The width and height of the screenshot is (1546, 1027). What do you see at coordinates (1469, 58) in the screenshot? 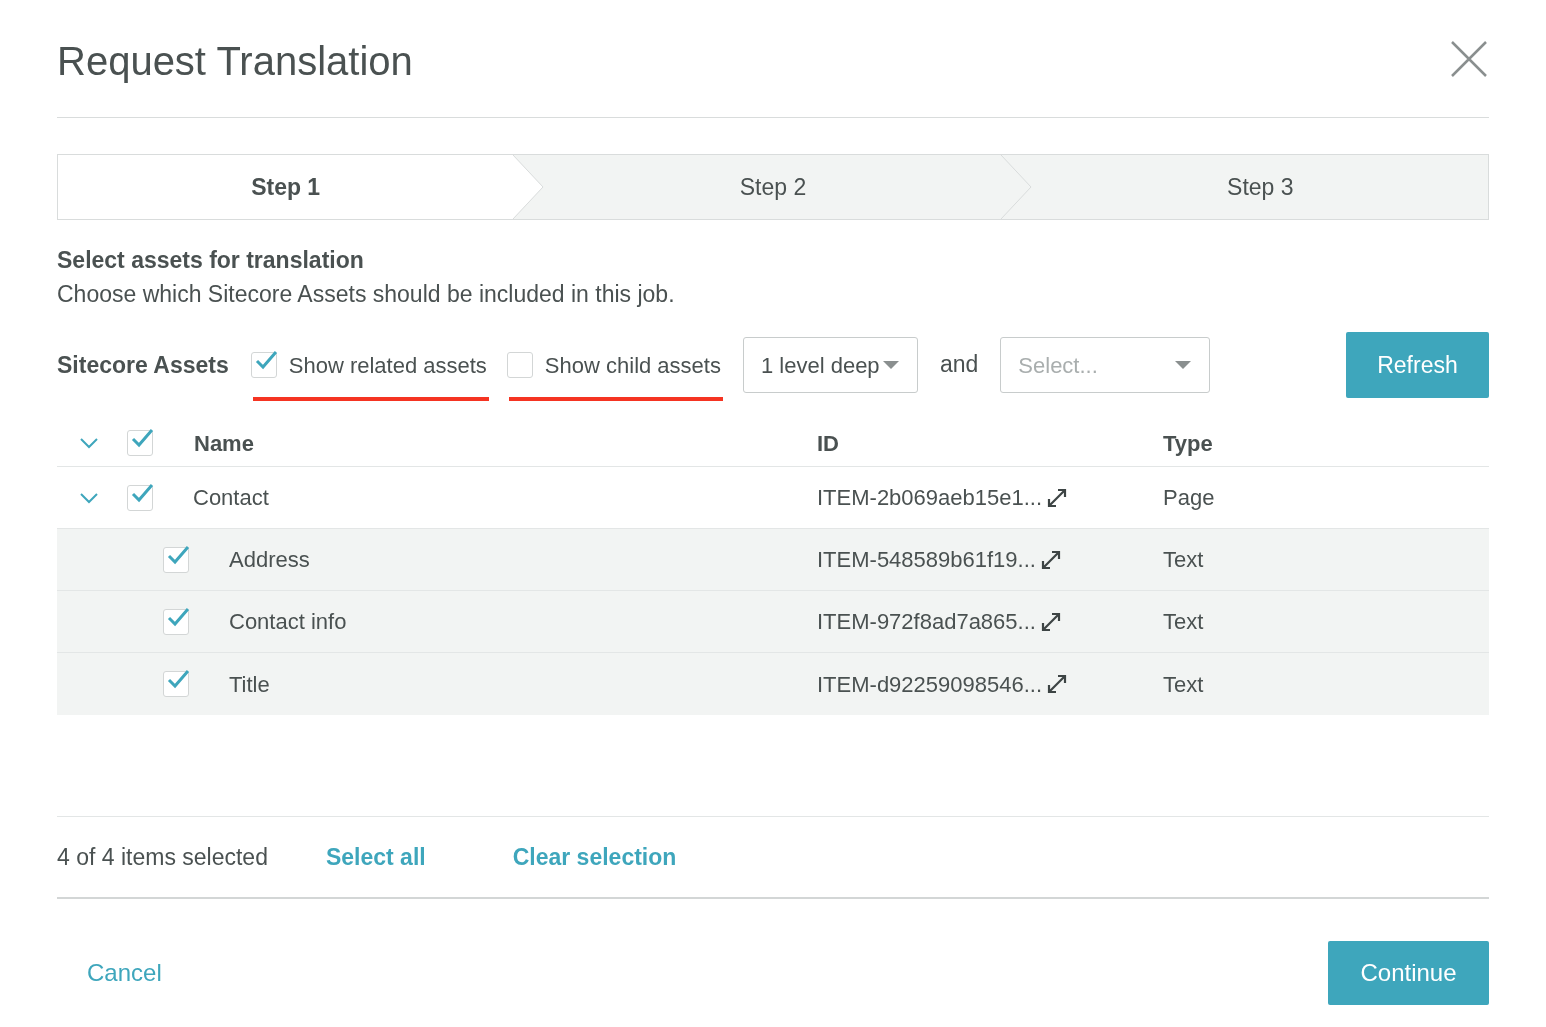
I see `close-icon` at bounding box center [1469, 58].